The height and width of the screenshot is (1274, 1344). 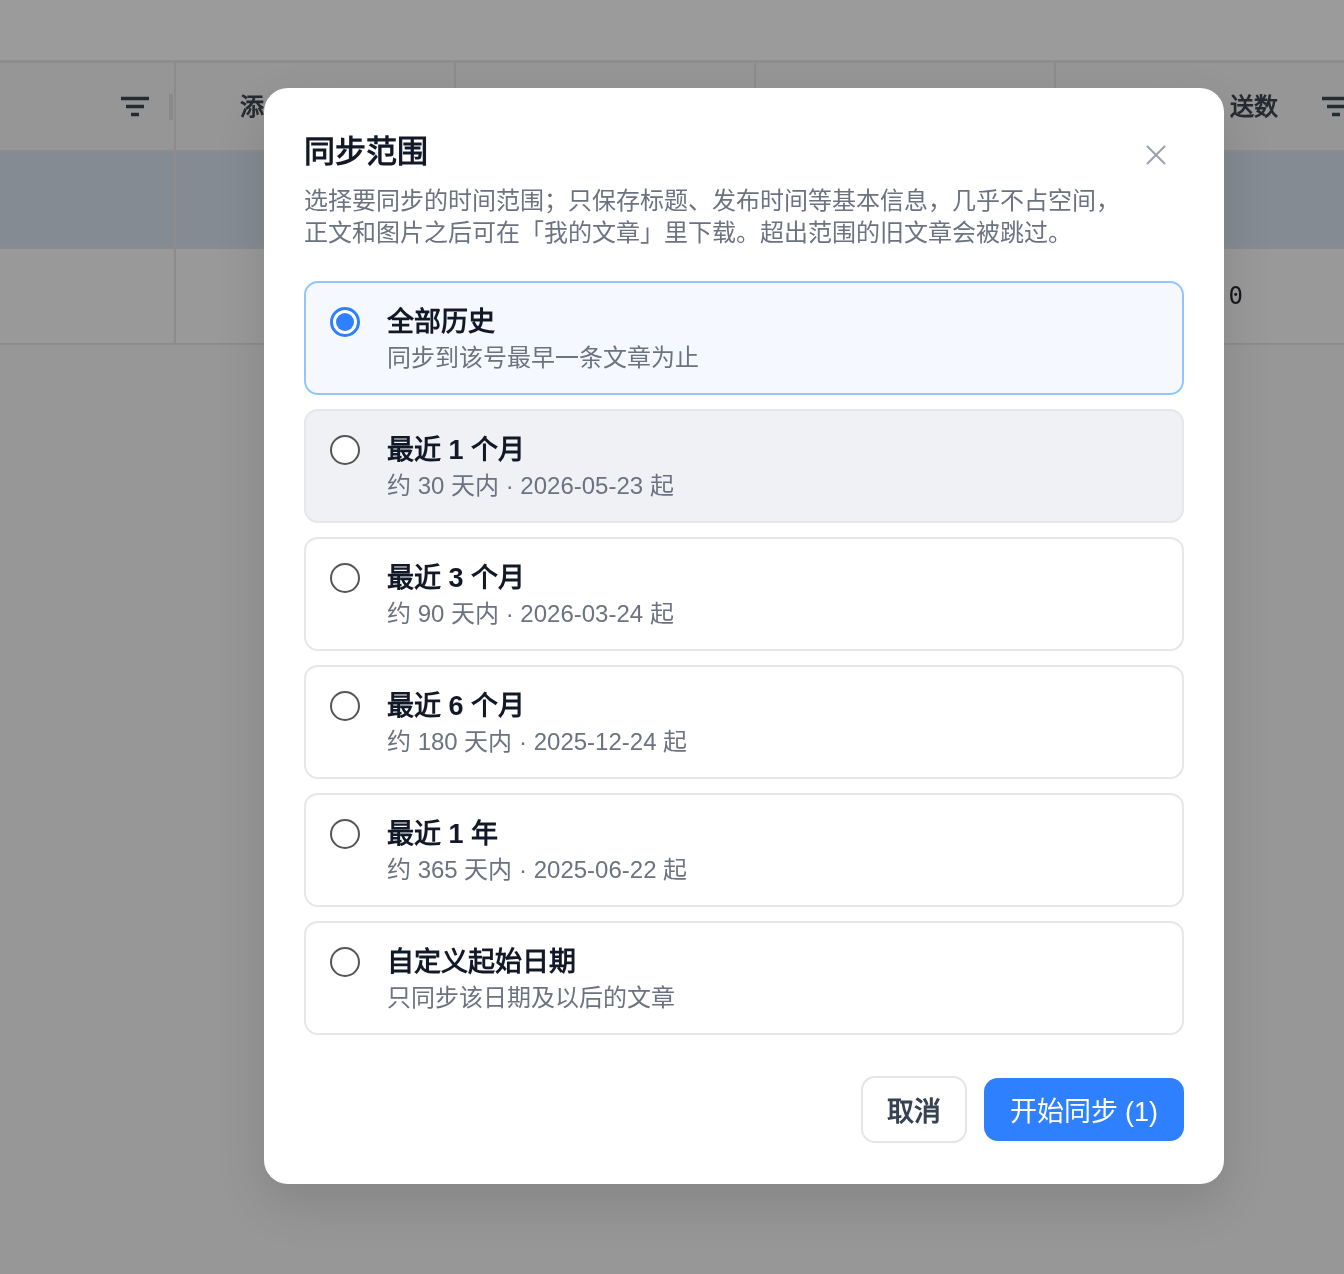 What do you see at coordinates (531, 998) in the screenshot?
I see `option-detail: 只同步该日期及以后的文章` at bounding box center [531, 998].